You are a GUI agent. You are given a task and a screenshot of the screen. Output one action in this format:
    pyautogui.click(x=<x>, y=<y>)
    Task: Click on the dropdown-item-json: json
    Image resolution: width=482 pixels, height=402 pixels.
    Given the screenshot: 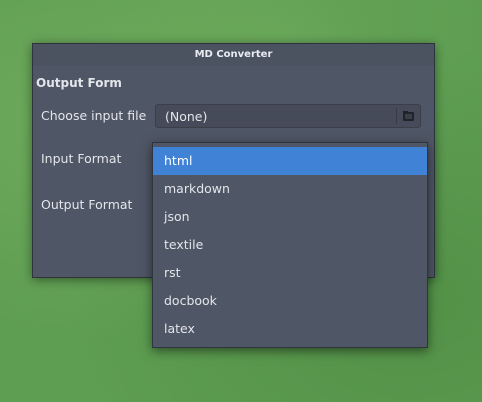 What is the action you would take?
    pyautogui.click(x=290, y=217)
    